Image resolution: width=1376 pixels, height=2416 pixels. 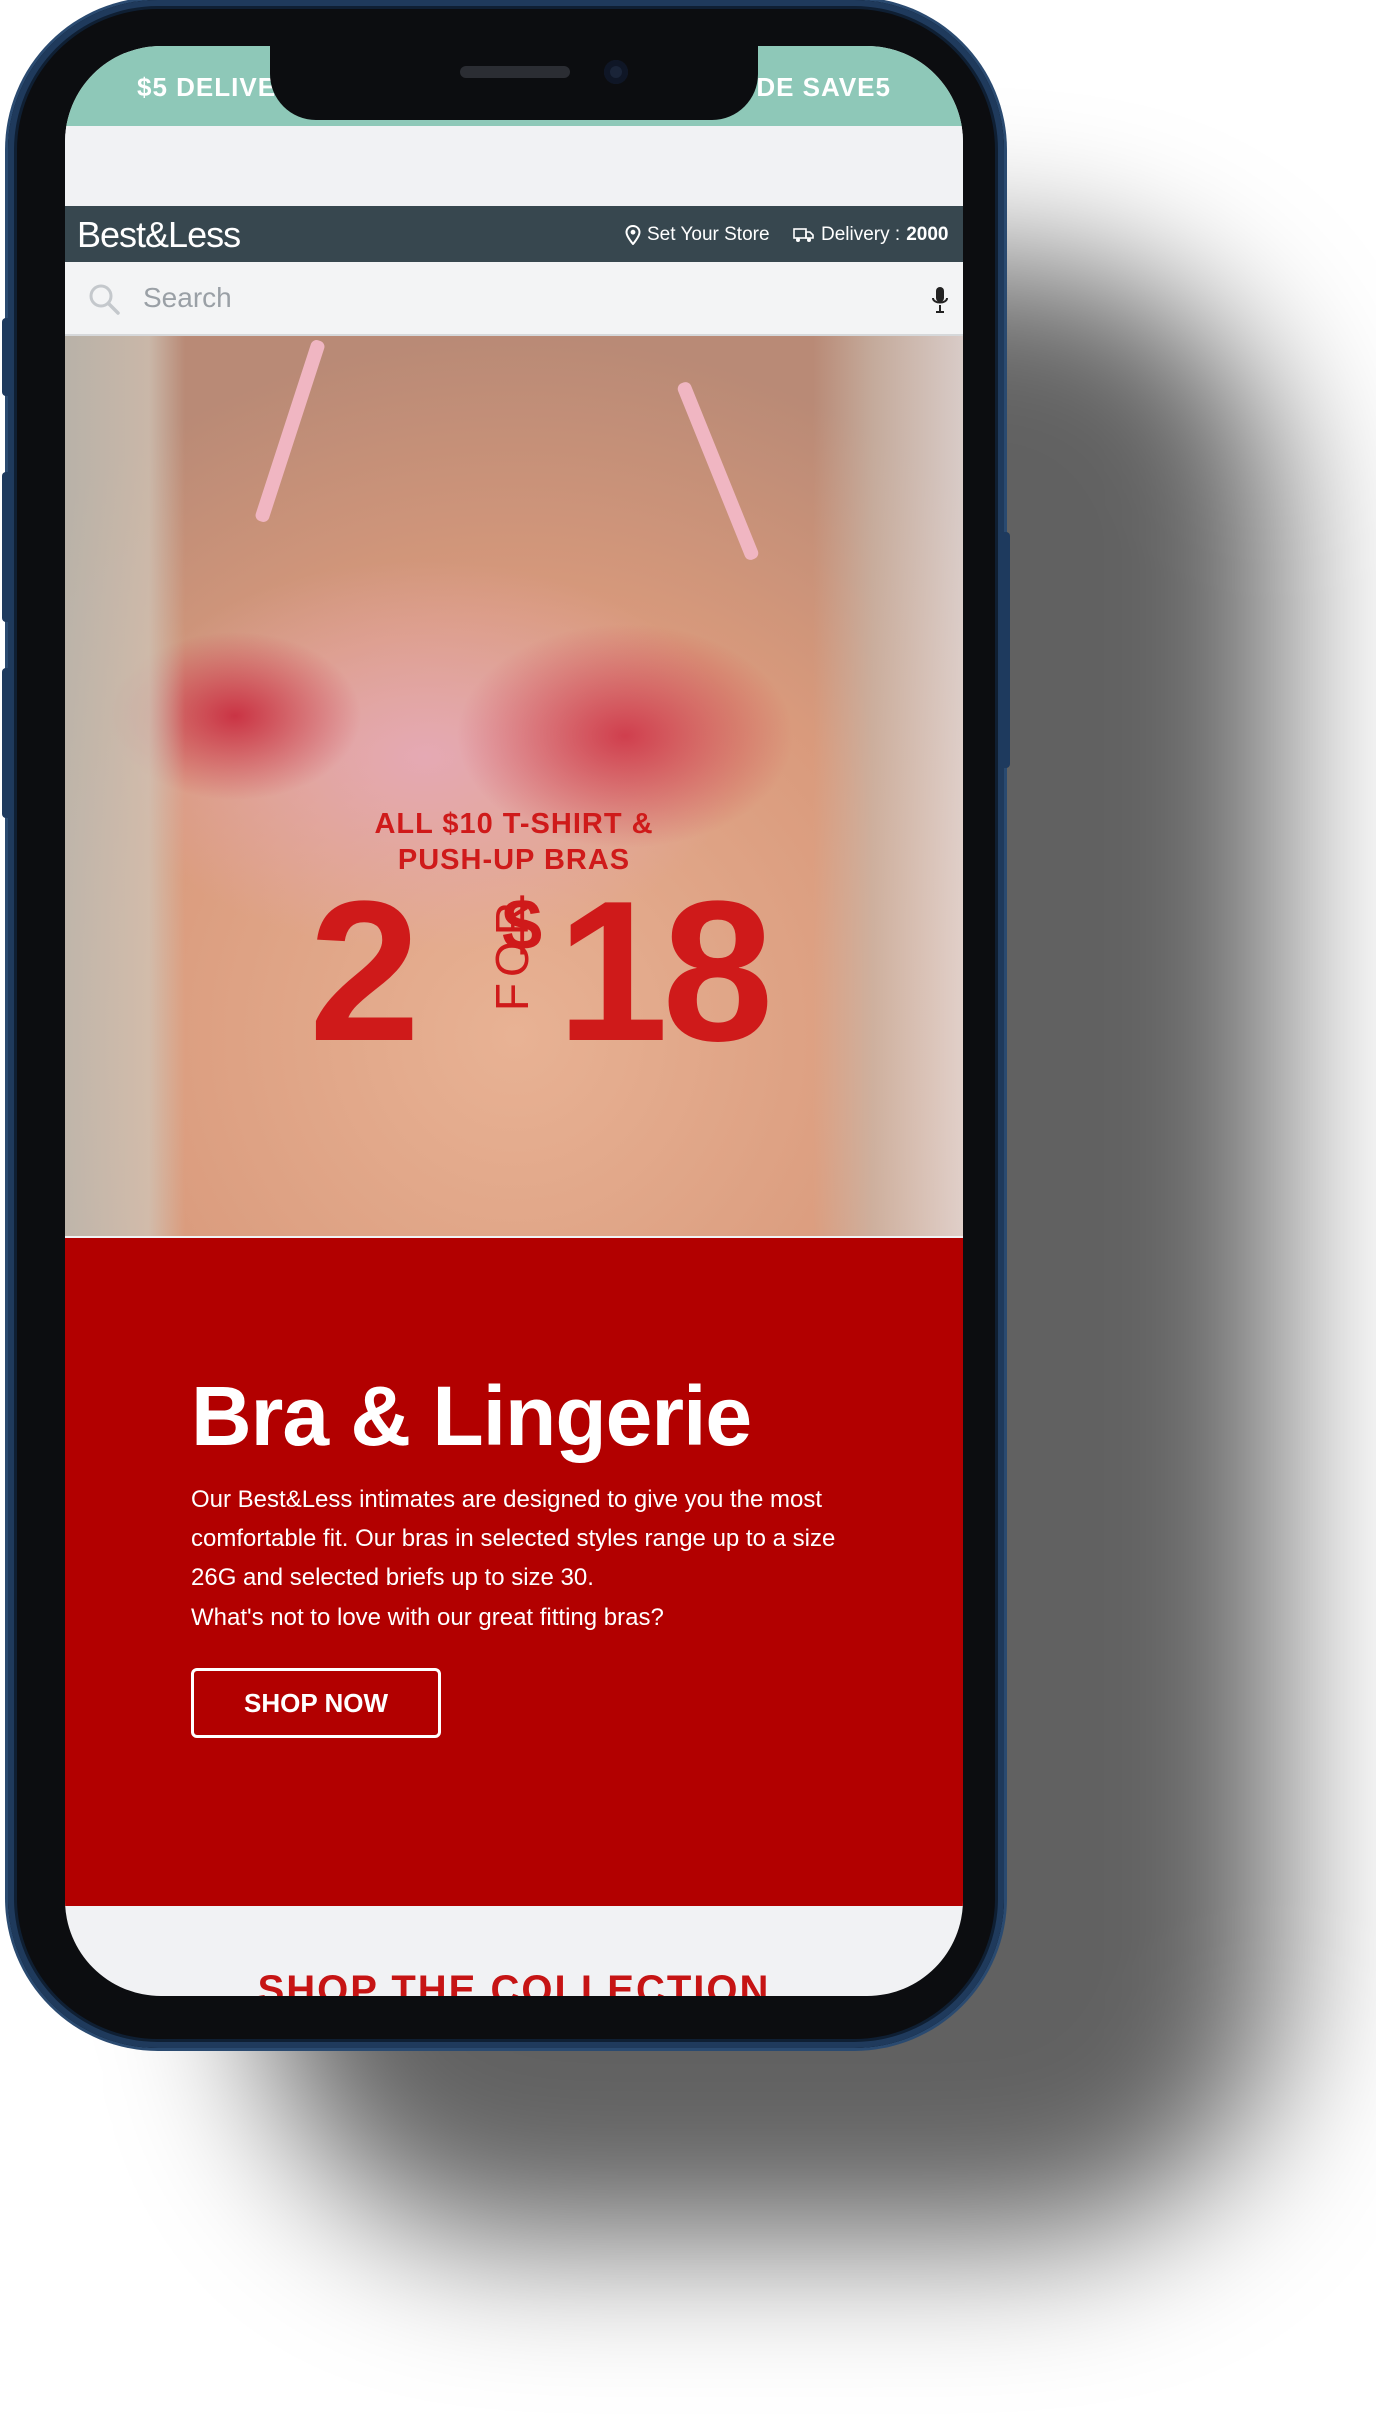 What do you see at coordinates (940, 300) in the screenshot?
I see `microphone-icon` at bounding box center [940, 300].